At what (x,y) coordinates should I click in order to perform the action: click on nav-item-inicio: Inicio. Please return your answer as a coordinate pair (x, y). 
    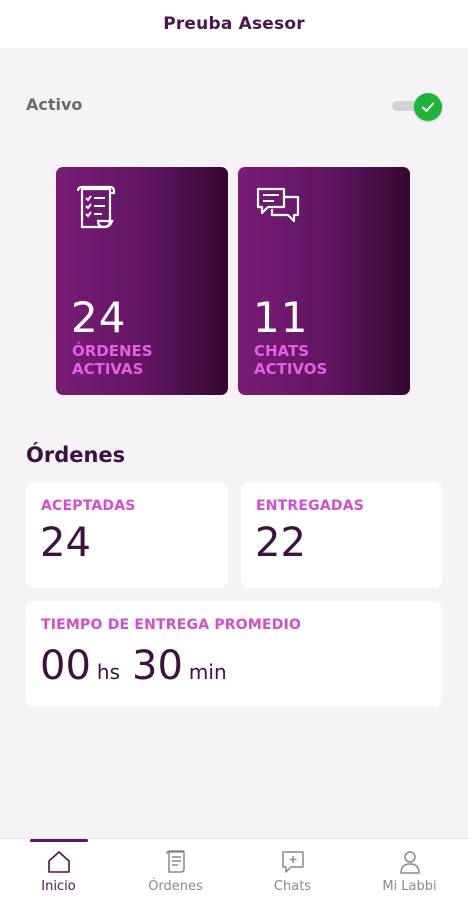
    Looking at the image, I should click on (58, 869).